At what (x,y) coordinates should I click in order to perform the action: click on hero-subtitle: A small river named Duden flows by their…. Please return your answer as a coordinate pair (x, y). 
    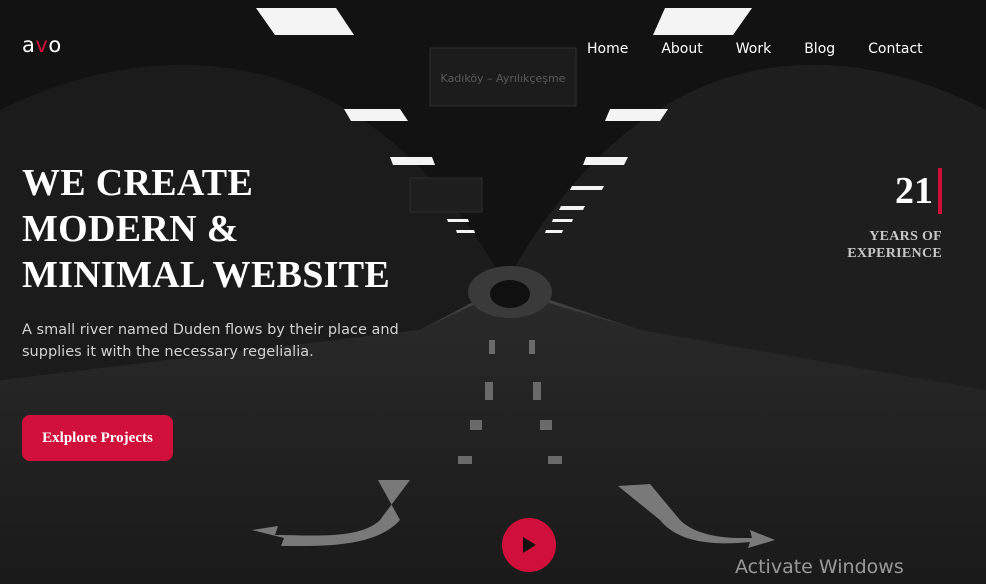
    Looking at the image, I should click on (210, 341).